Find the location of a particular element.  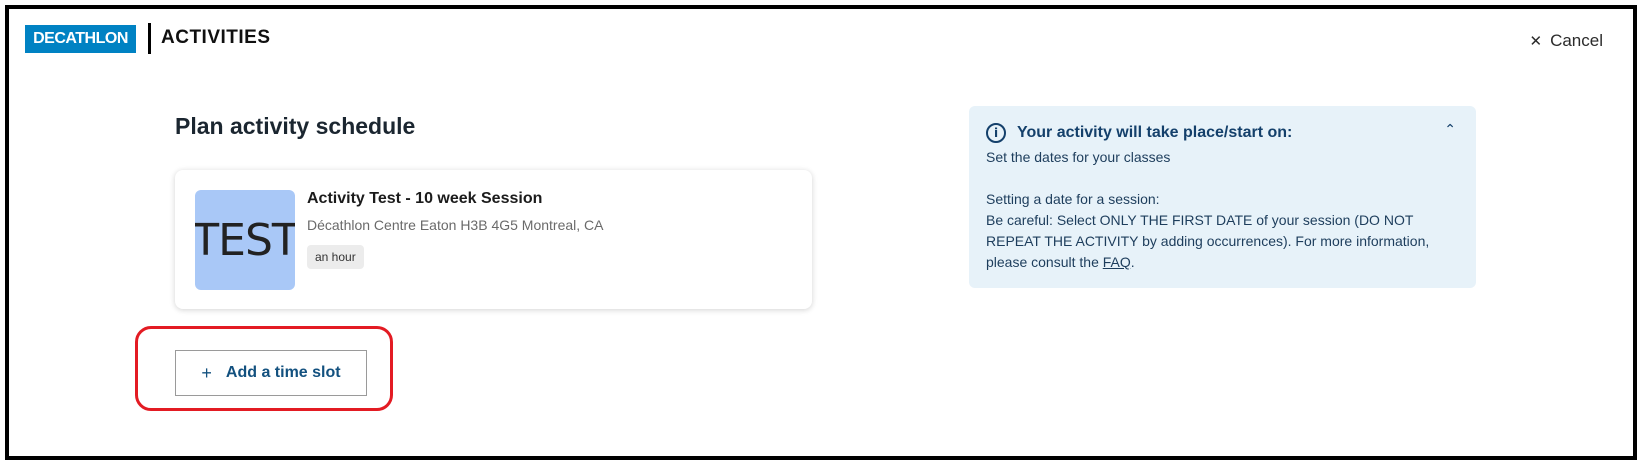

faq-link: FAQ is located at coordinates (1117, 262).